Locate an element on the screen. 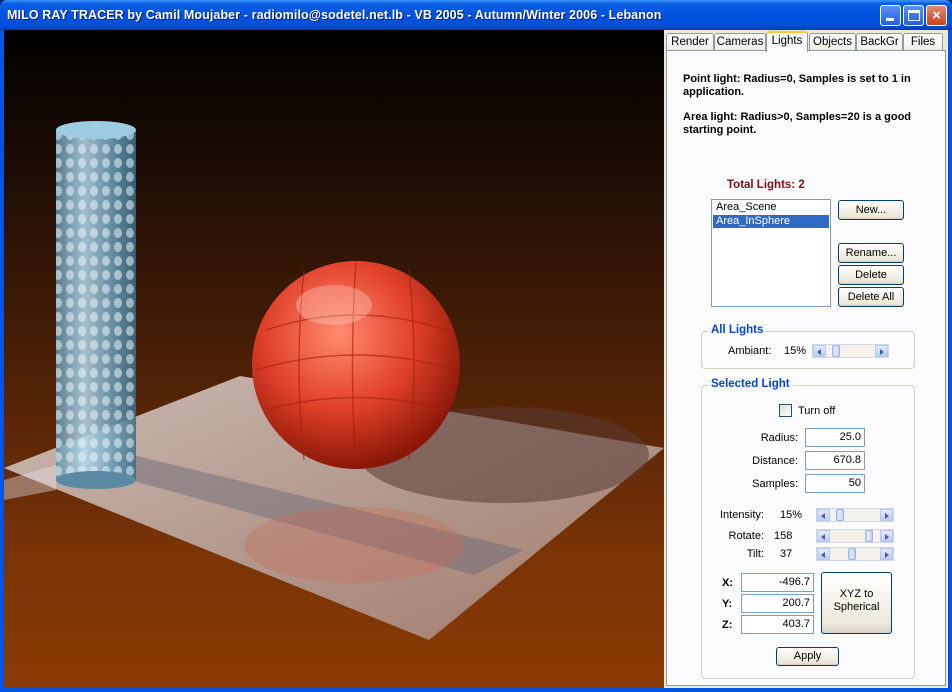 This screenshot has height=692, width=952. total-lights: Total Lights: 2 is located at coordinates (766, 185).